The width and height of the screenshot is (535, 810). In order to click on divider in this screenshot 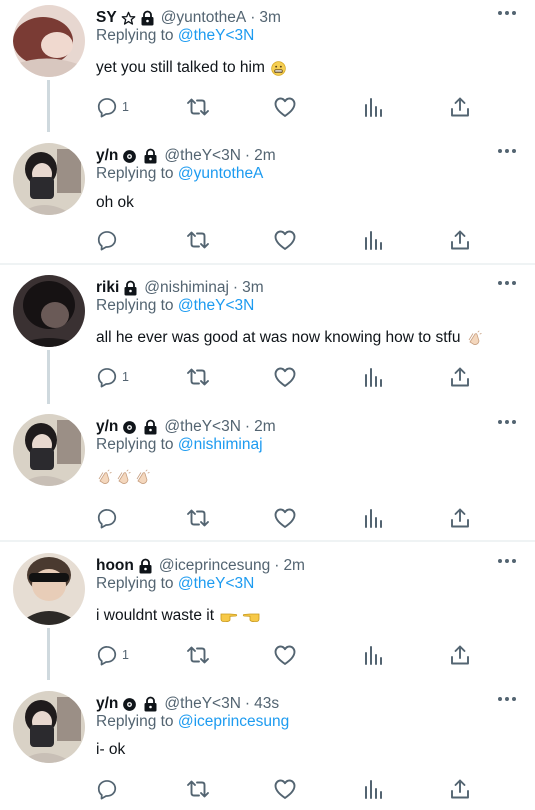, I will do `click(267, 264)`.